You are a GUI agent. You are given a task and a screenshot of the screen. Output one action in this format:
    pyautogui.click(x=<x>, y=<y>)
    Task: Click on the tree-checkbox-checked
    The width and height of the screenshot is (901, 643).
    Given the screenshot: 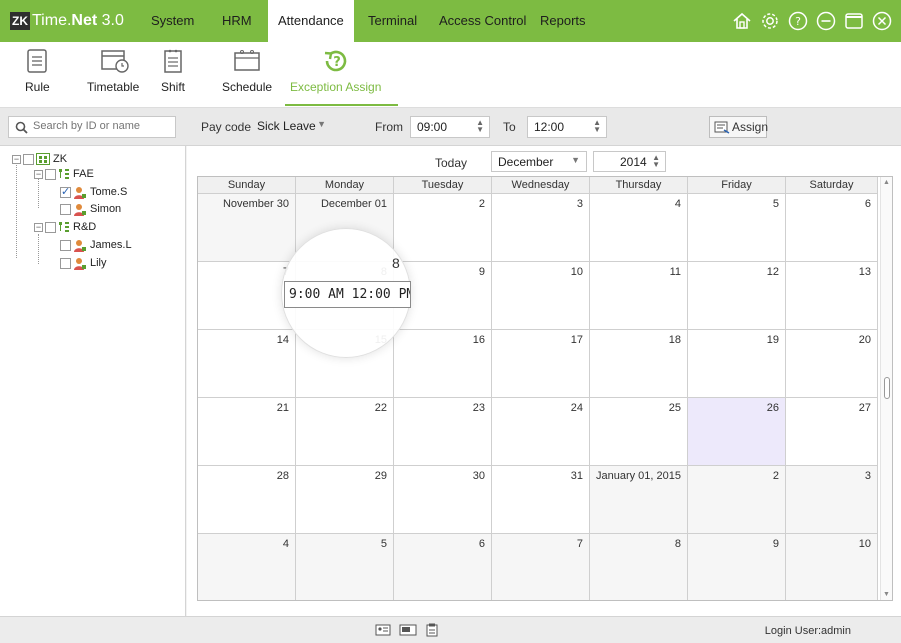 What is the action you would take?
    pyautogui.click(x=65, y=191)
    